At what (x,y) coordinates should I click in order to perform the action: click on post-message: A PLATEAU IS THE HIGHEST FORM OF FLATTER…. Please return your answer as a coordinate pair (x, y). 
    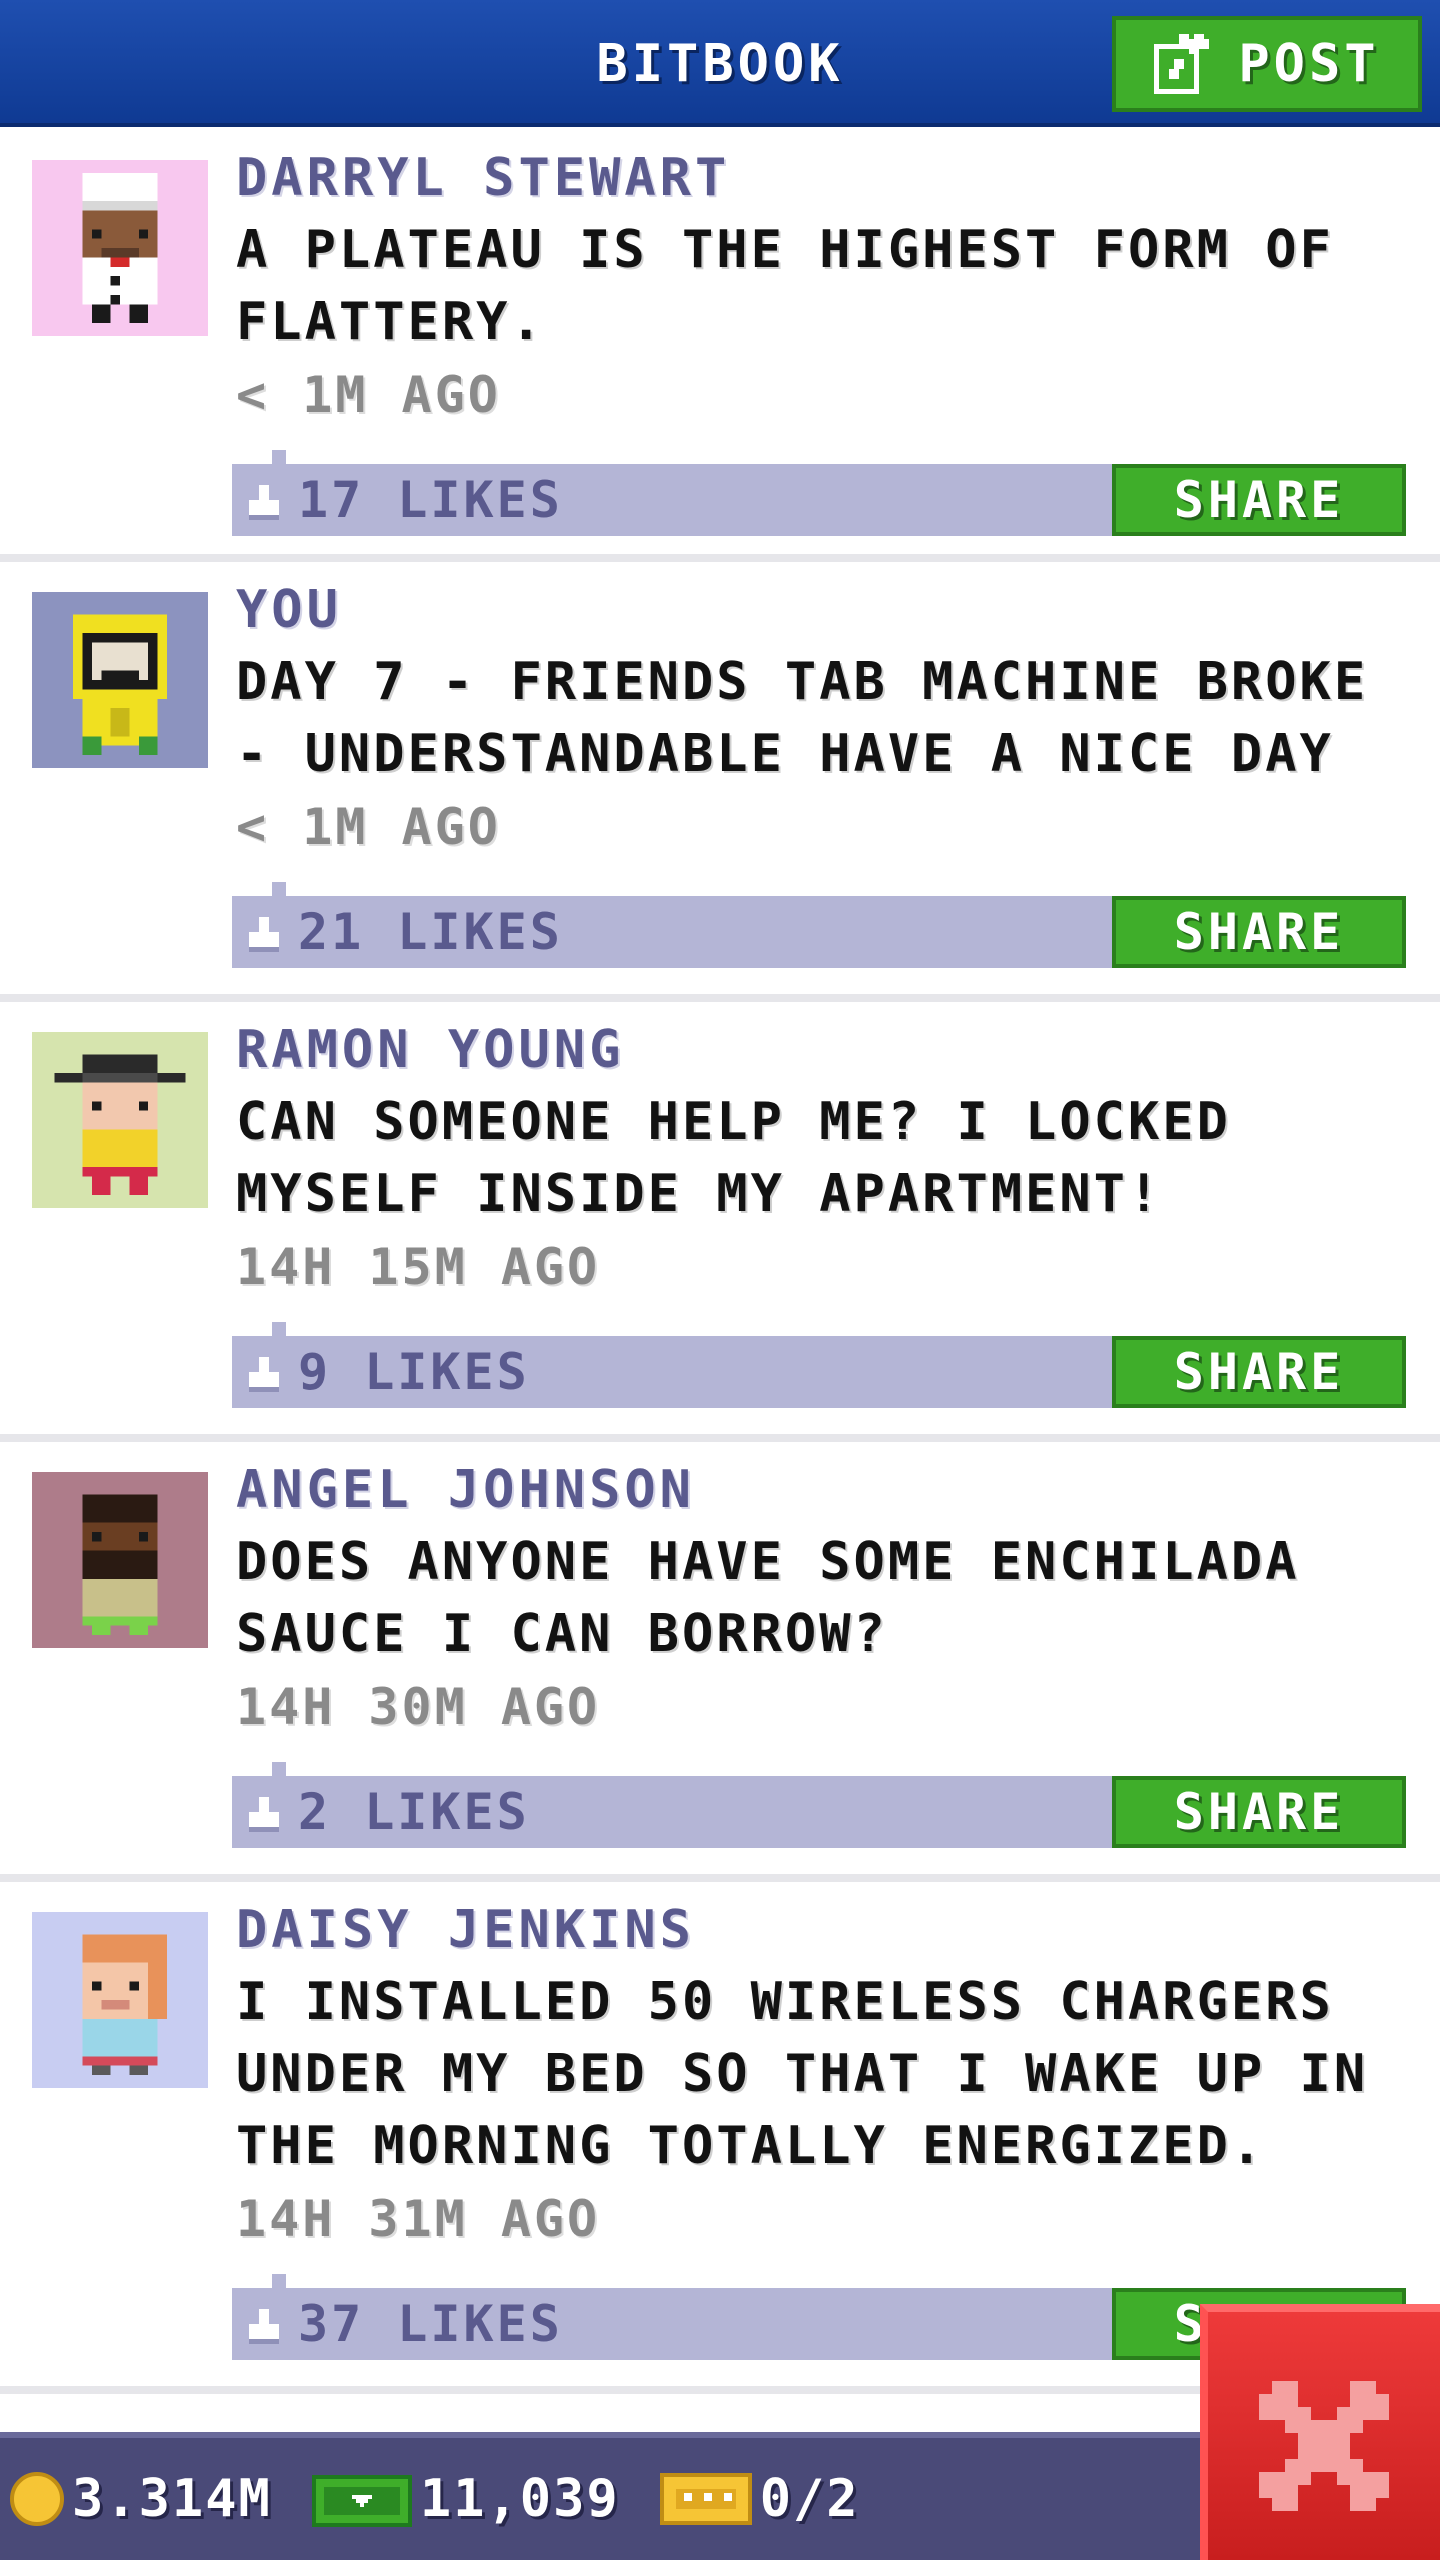
    Looking at the image, I should click on (785, 286).